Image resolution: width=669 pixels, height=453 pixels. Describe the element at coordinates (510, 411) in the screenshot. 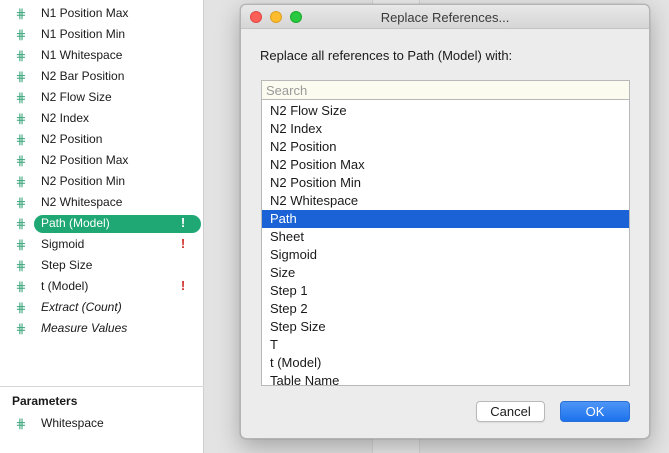

I see `cancel-button: Cancel` at that location.